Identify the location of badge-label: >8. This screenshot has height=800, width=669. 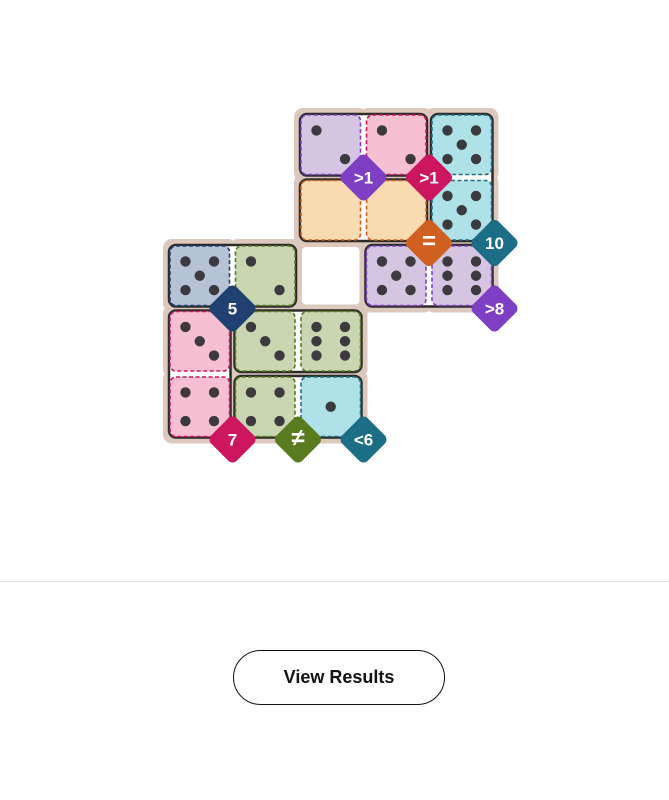
(494, 309).